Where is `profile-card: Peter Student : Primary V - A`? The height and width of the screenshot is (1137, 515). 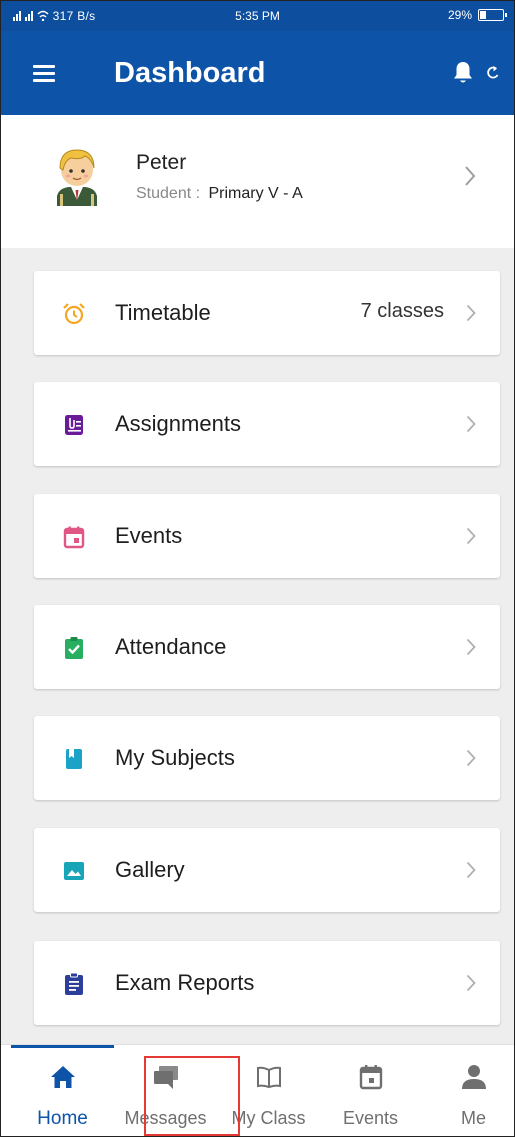
profile-card: Peter Student : Primary V - A is located at coordinates (257, 181).